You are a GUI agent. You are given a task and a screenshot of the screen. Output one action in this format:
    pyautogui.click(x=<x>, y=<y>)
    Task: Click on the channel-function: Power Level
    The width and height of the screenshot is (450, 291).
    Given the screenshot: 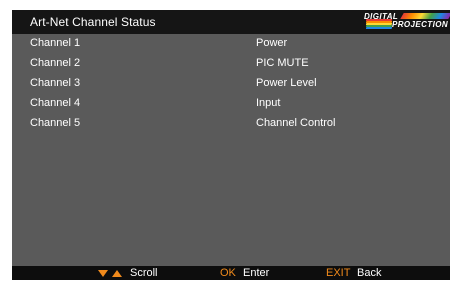 What is the action you would take?
    pyautogui.click(x=286, y=83)
    